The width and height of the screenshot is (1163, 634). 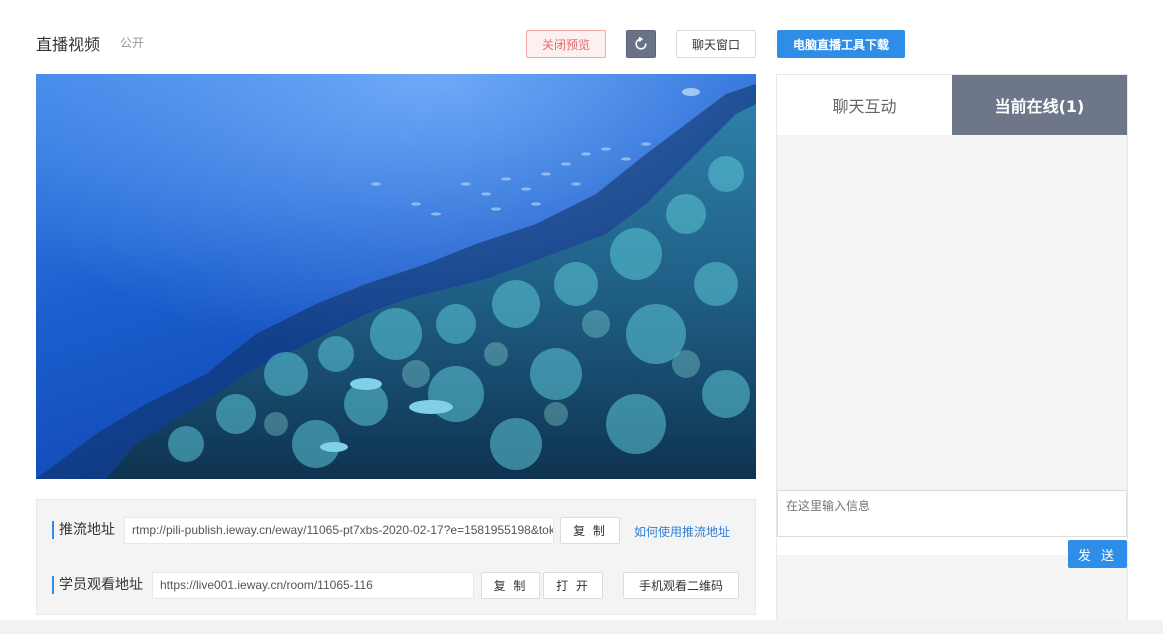 I want to click on tab-online: 当前在线(1), so click(x=1039, y=105).